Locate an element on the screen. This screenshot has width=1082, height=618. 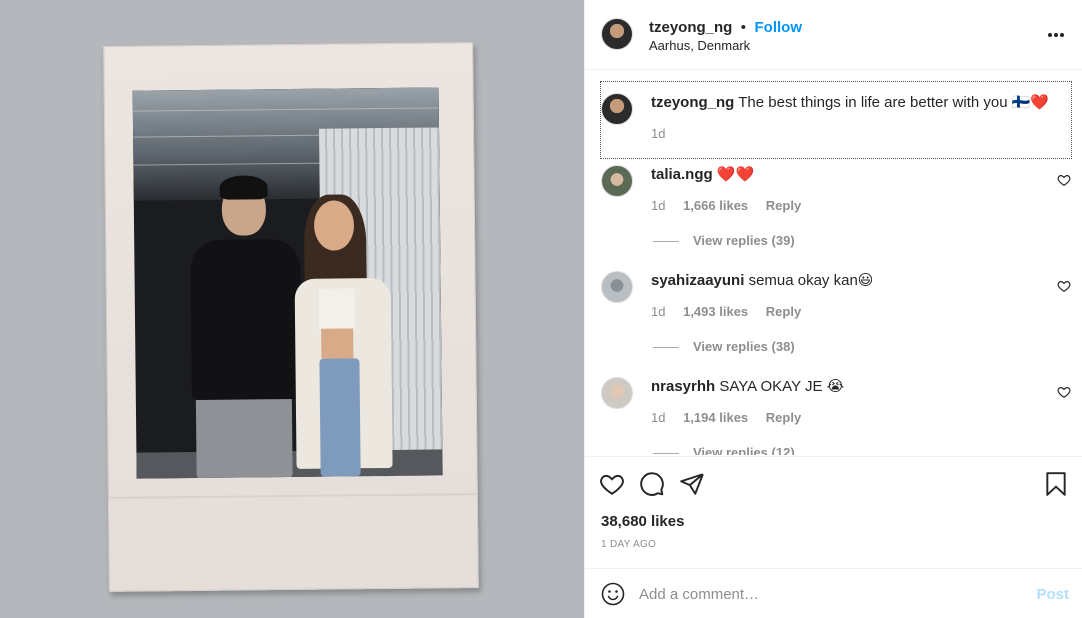
post-button: Post is located at coordinates (1052, 594).